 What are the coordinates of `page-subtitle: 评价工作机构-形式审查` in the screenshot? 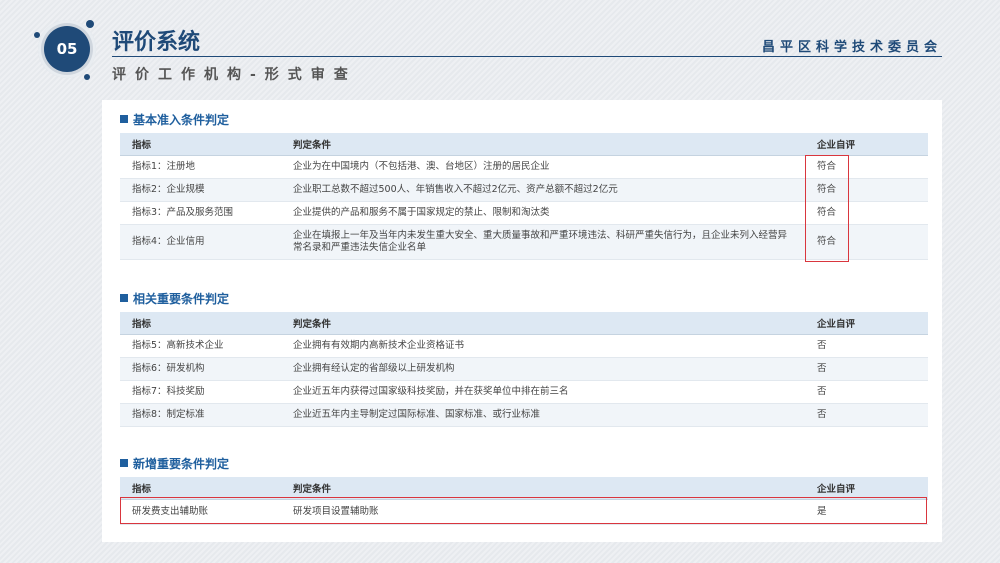 It's located at (234, 75).